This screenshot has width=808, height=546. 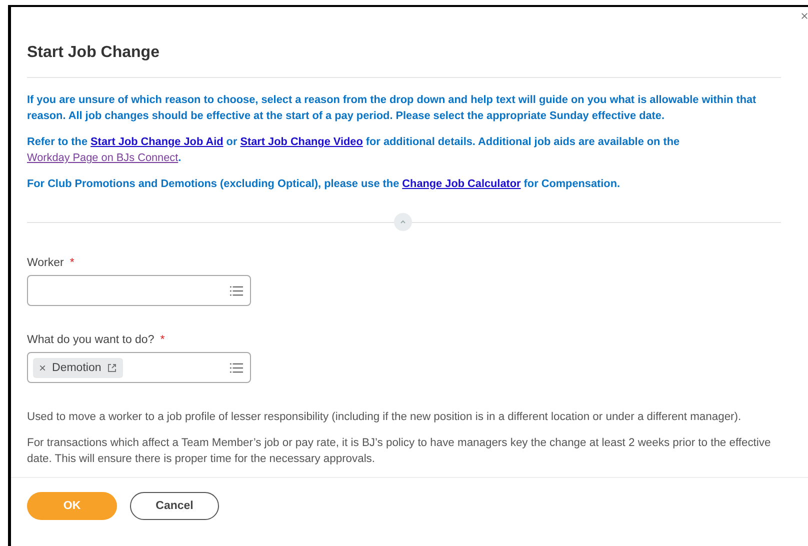 What do you see at coordinates (324, 184) in the screenshot?
I see `instruction-text: For Club Promotions and Demotions (excluding Optical), please use the Change Job Calculator for Compensation.` at bounding box center [324, 184].